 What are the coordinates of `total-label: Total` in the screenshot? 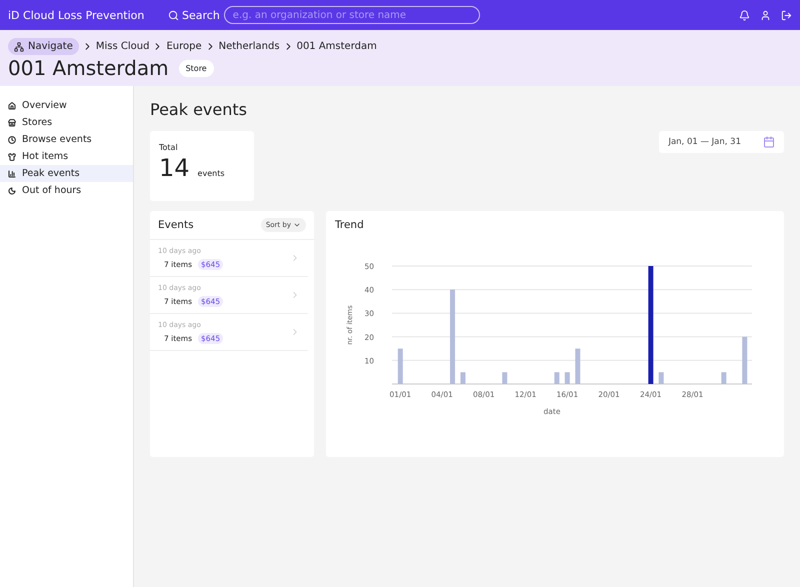 It's located at (169, 147).